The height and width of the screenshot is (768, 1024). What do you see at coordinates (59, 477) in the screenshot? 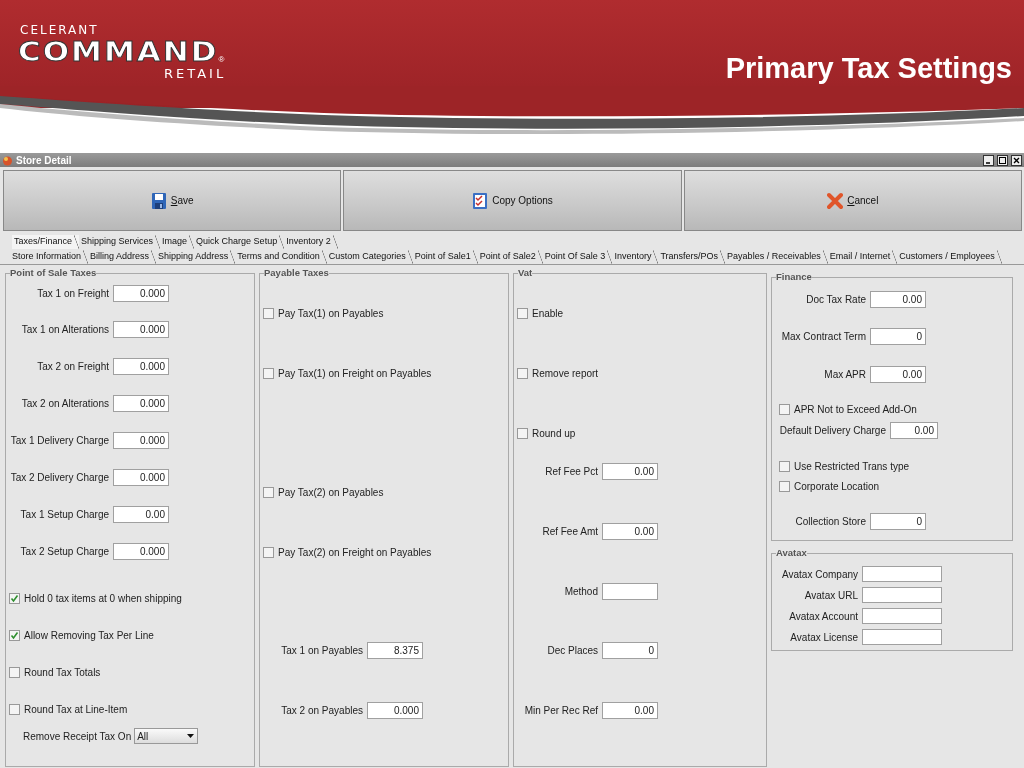
I see `field-label: Tax 2 Delivery Charge` at bounding box center [59, 477].